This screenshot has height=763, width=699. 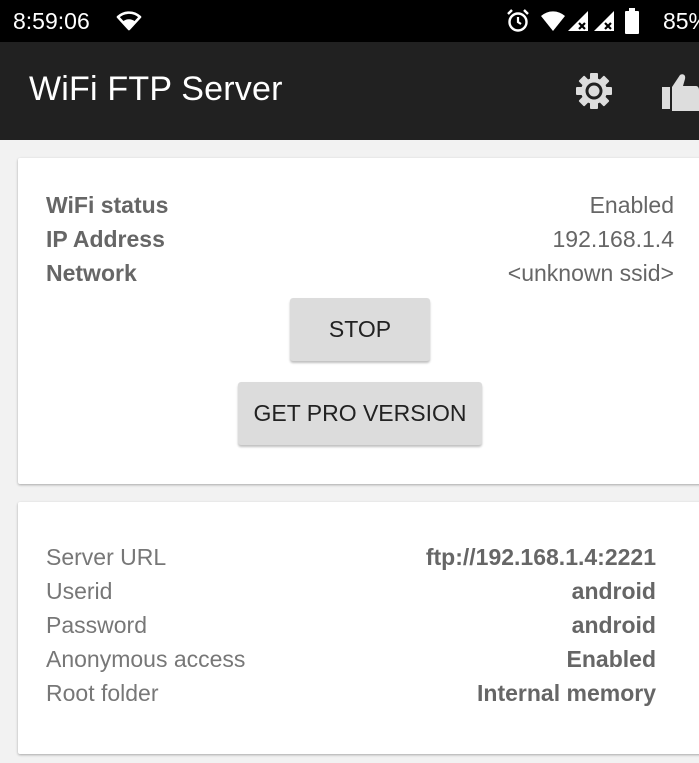 I want to click on battery-percent: 85%, so click(x=680, y=21).